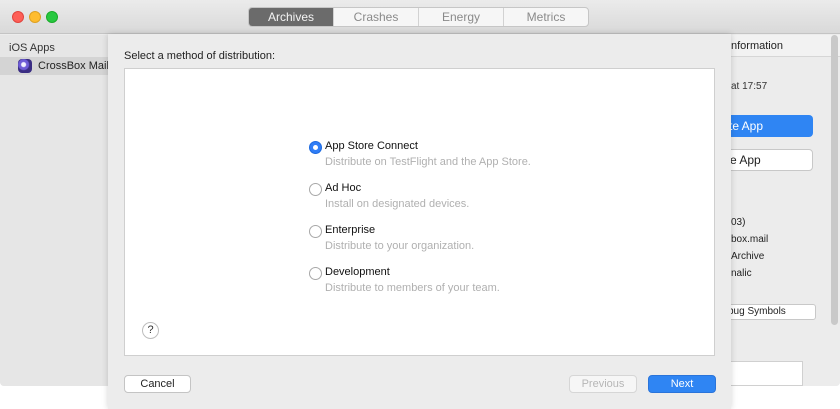  Describe the element at coordinates (738, 222) in the screenshot. I see `version-value: 03)` at that location.